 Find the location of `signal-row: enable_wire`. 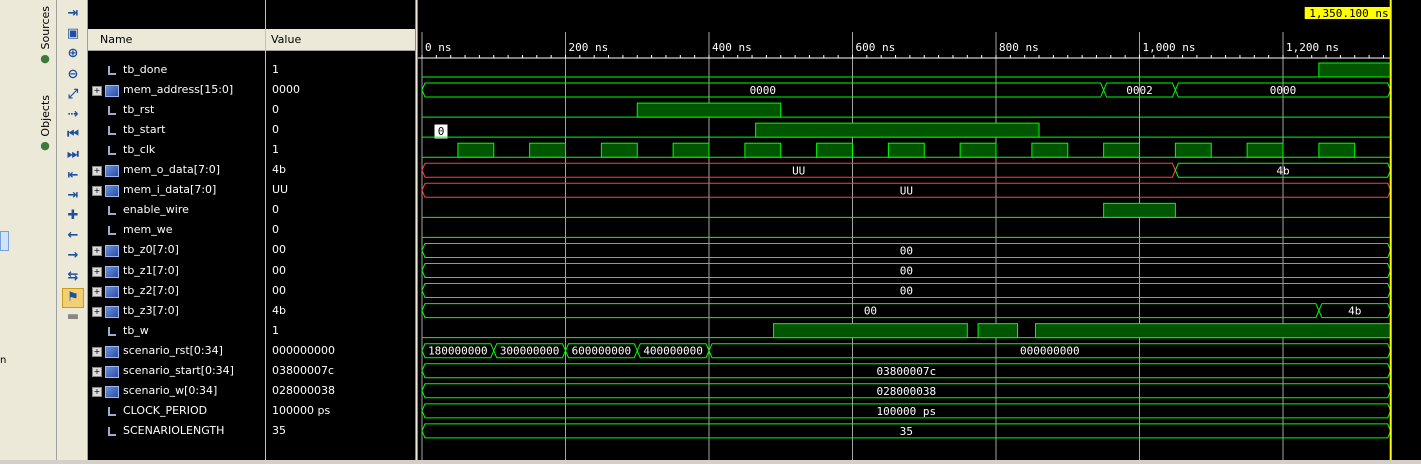

signal-row: enable_wire is located at coordinates (176, 210).